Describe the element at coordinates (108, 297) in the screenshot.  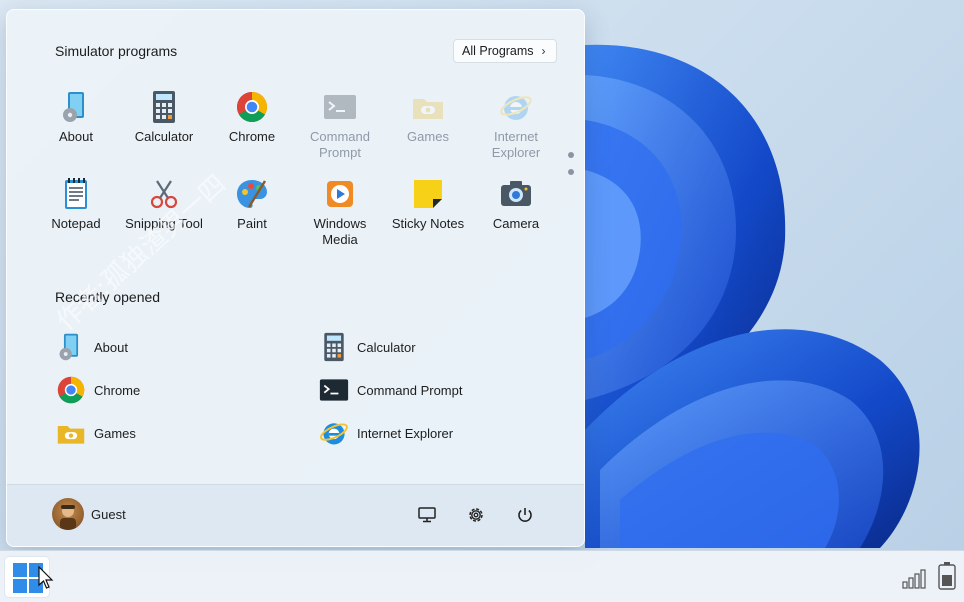
I see `recent-section-title: Recently opened` at that location.